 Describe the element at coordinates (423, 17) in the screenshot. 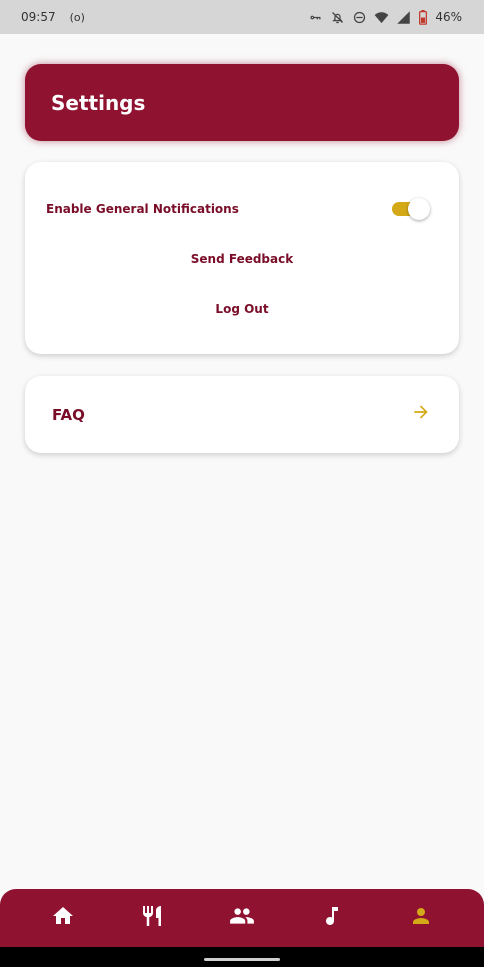

I see `battery-icon` at that location.